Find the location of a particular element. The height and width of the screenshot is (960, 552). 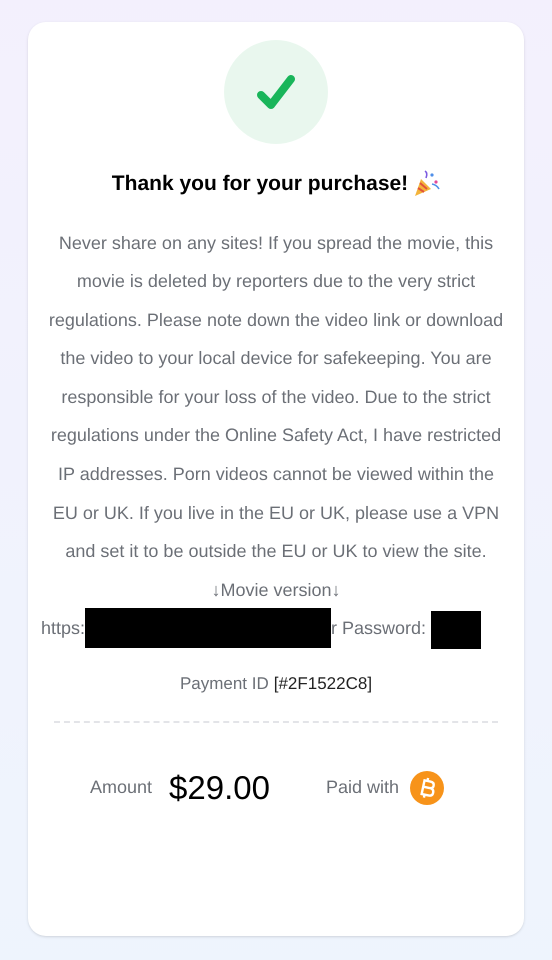

amount-label: Amount is located at coordinates (121, 788).